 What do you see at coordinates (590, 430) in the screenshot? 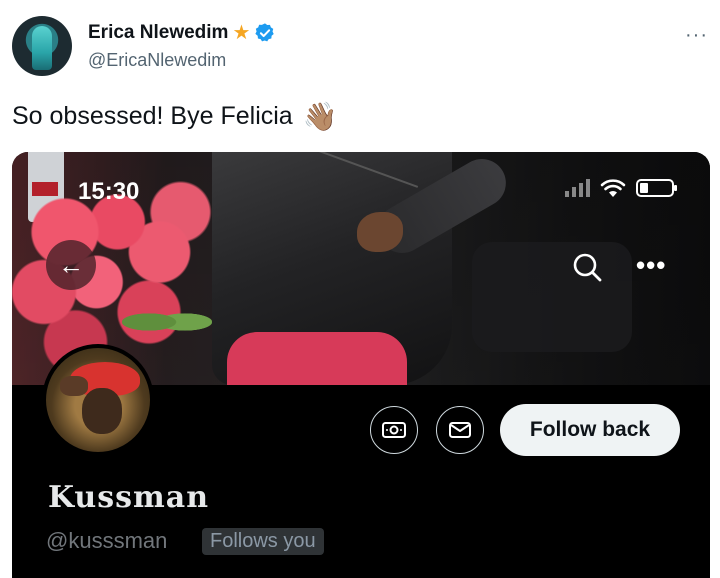
I see `follow-back-button: Follow back` at bounding box center [590, 430].